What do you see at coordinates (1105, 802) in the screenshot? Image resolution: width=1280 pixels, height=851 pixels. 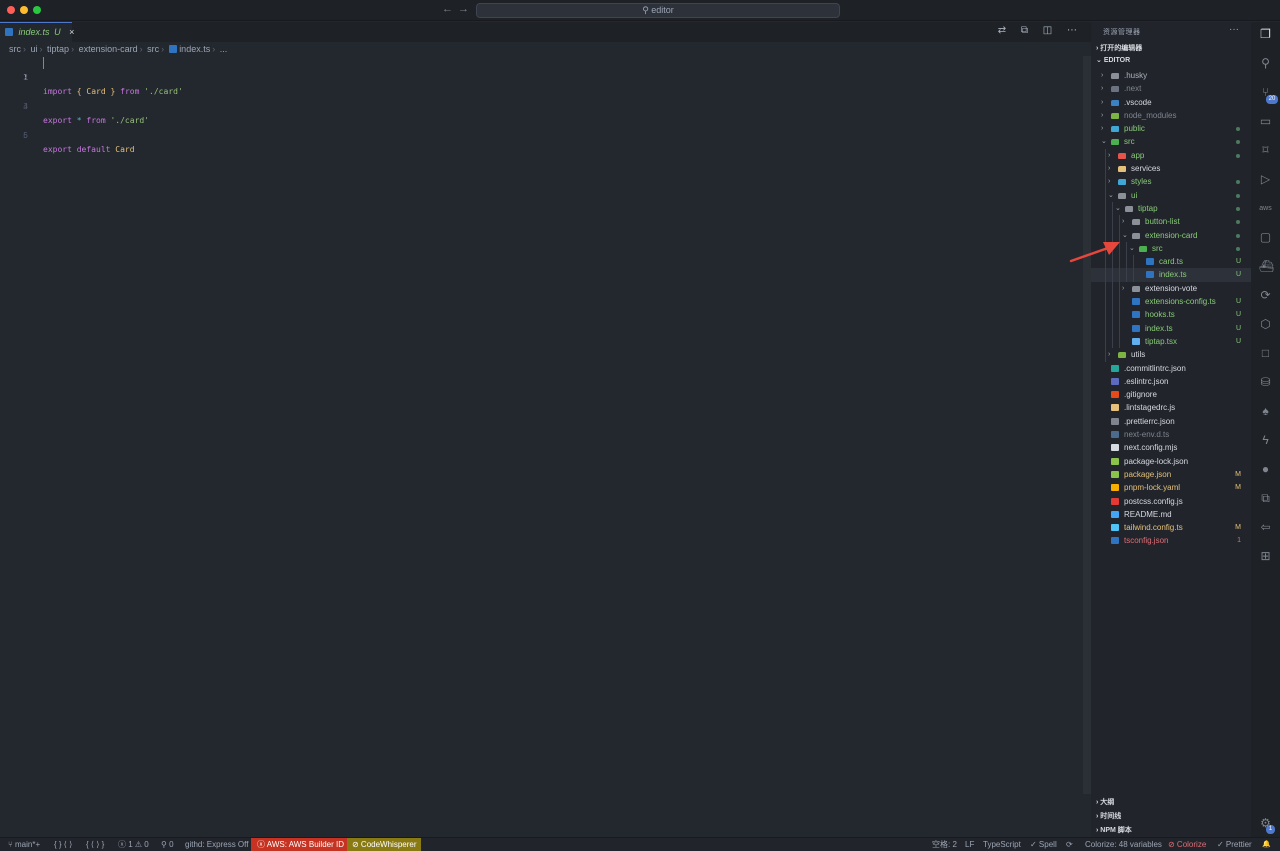 I see `outline-section: › 大纲` at bounding box center [1105, 802].